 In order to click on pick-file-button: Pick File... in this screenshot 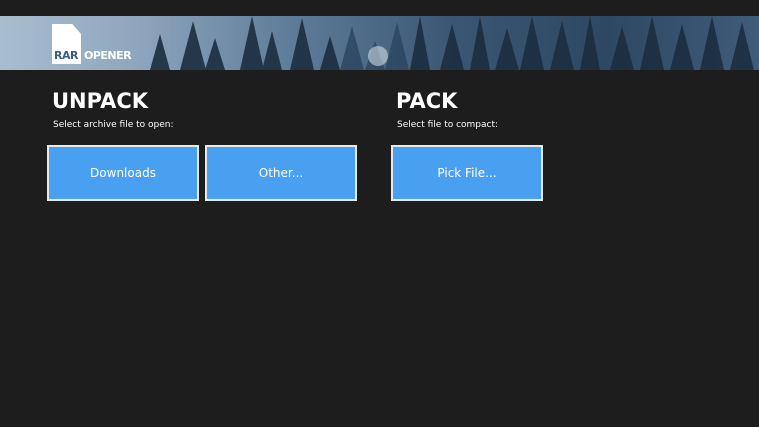, I will do `click(467, 173)`.